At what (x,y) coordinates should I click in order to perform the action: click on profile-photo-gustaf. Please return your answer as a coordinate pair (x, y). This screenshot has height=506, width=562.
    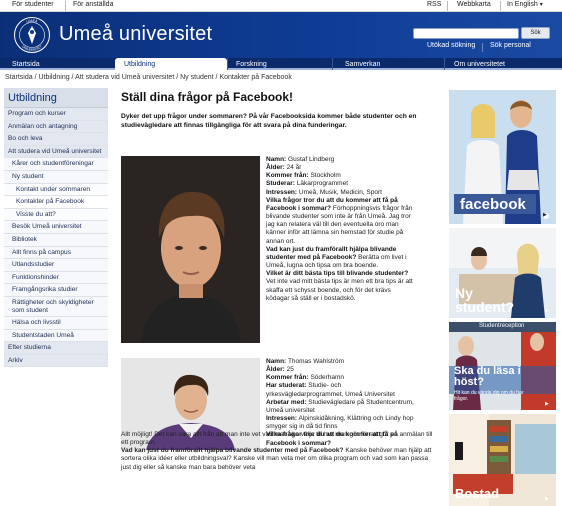
    Looking at the image, I should click on (190, 249).